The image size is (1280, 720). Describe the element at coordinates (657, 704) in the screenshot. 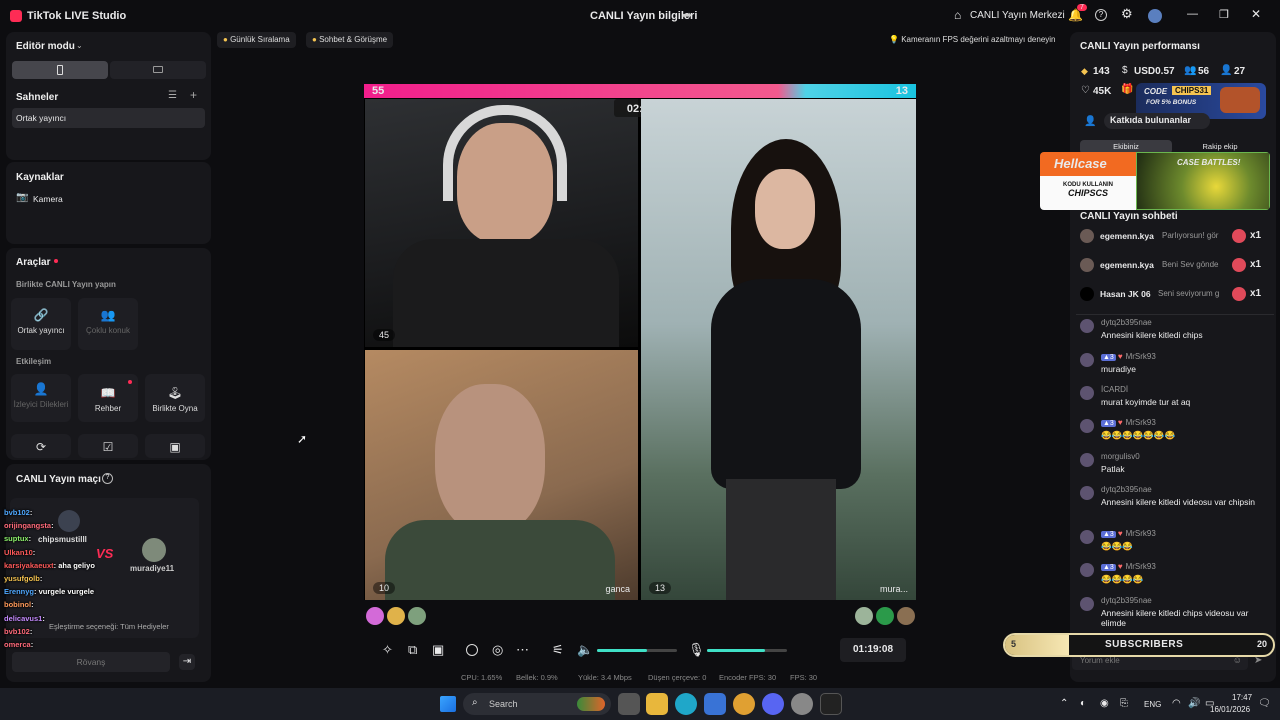

I see `file-explorer-icon` at that location.